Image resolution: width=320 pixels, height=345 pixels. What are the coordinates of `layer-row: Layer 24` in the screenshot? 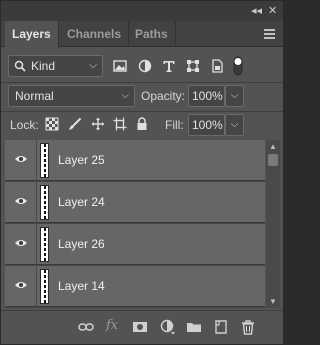 It's located at (135, 202).